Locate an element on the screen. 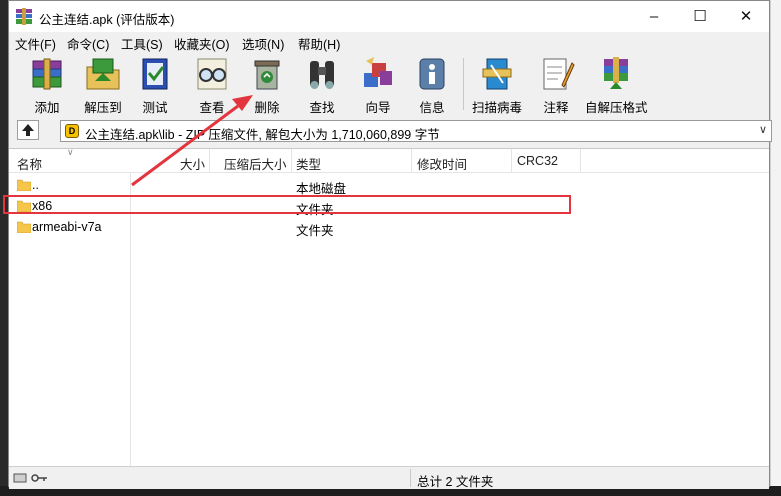 Image resolution: width=781 pixels, height=496 pixels. status-separator is located at coordinates (410, 478).